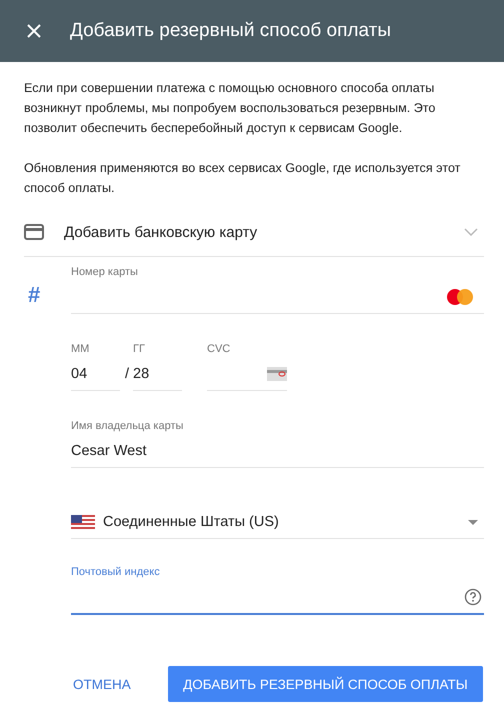 The height and width of the screenshot is (725, 504). Describe the element at coordinates (473, 597) in the screenshot. I see `help-icon` at that location.